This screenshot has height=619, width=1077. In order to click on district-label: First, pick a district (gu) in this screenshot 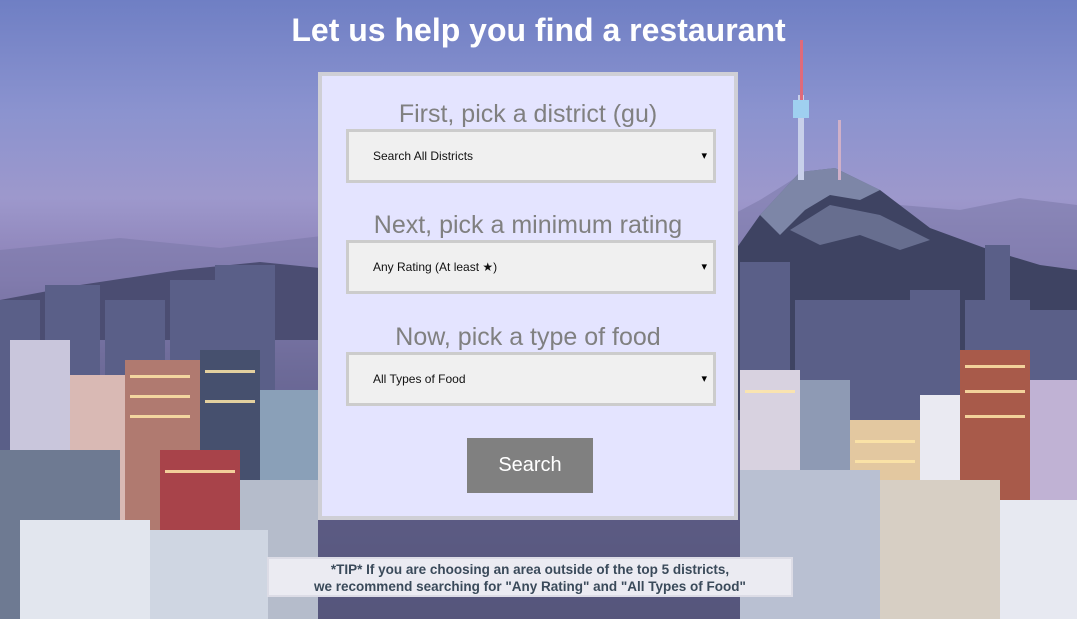, I will do `click(528, 114)`.